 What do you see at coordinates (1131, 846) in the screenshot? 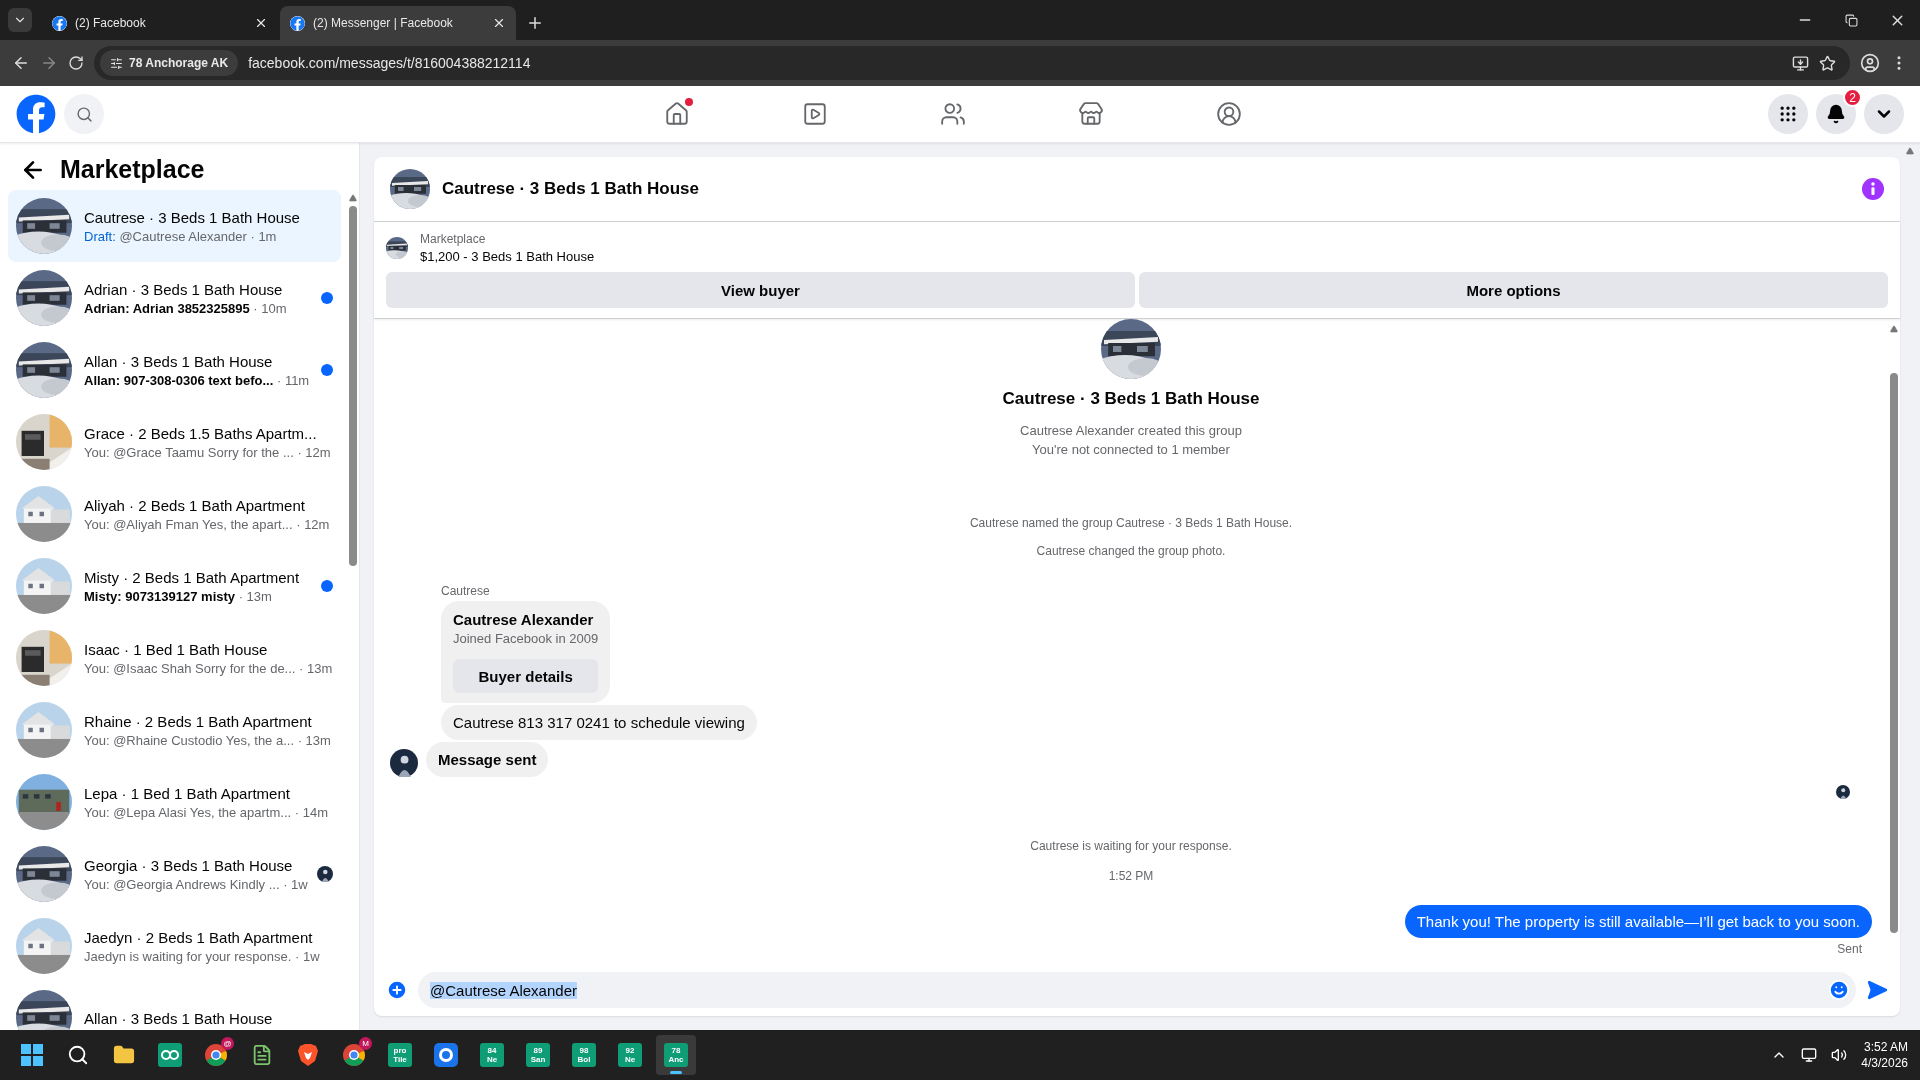
I see `system-message: Cautrese is waiting for your response.` at bounding box center [1131, 846].